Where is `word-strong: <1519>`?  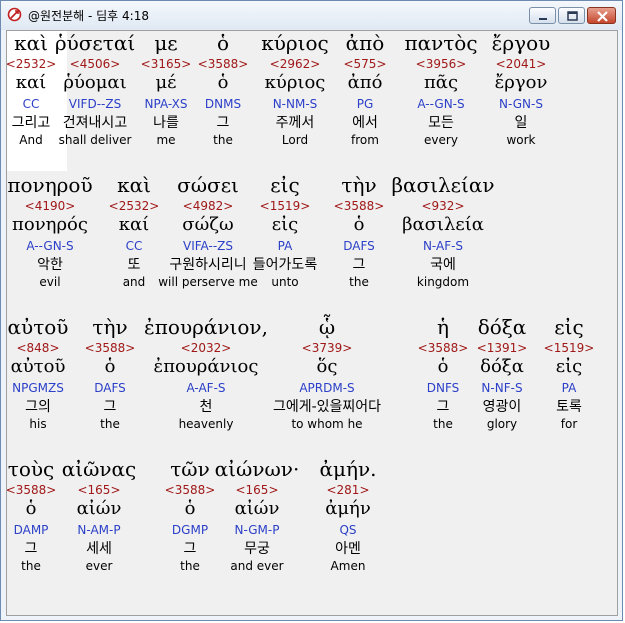 word-strong: <1519> is located at coordinates (558, 348).